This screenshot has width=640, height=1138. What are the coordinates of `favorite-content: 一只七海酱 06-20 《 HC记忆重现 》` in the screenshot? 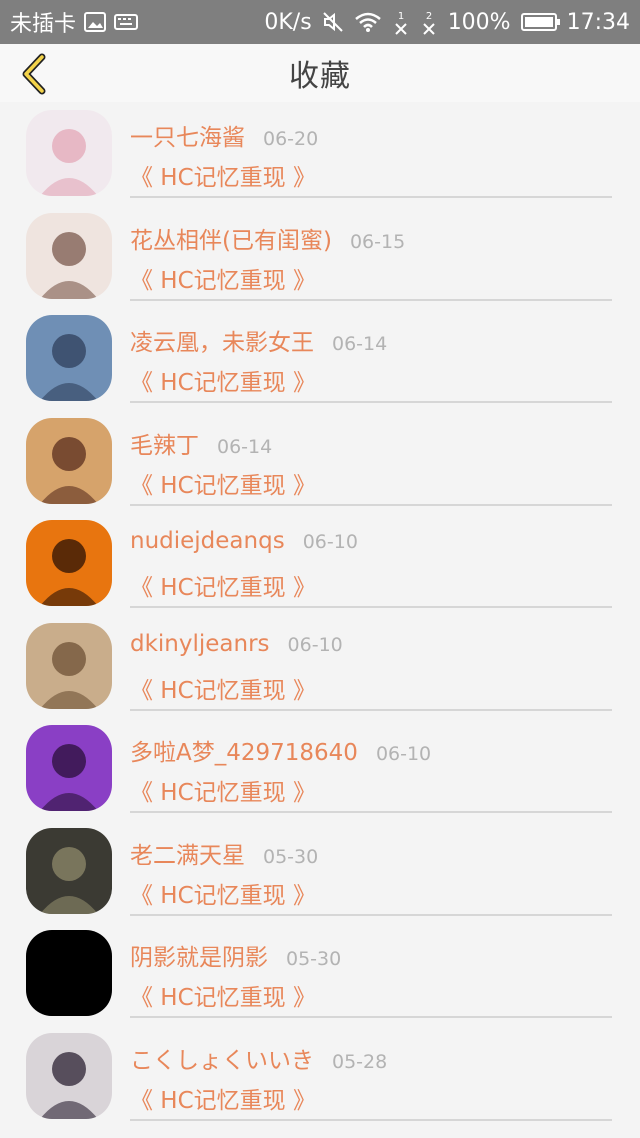 It's located at (371, 150).